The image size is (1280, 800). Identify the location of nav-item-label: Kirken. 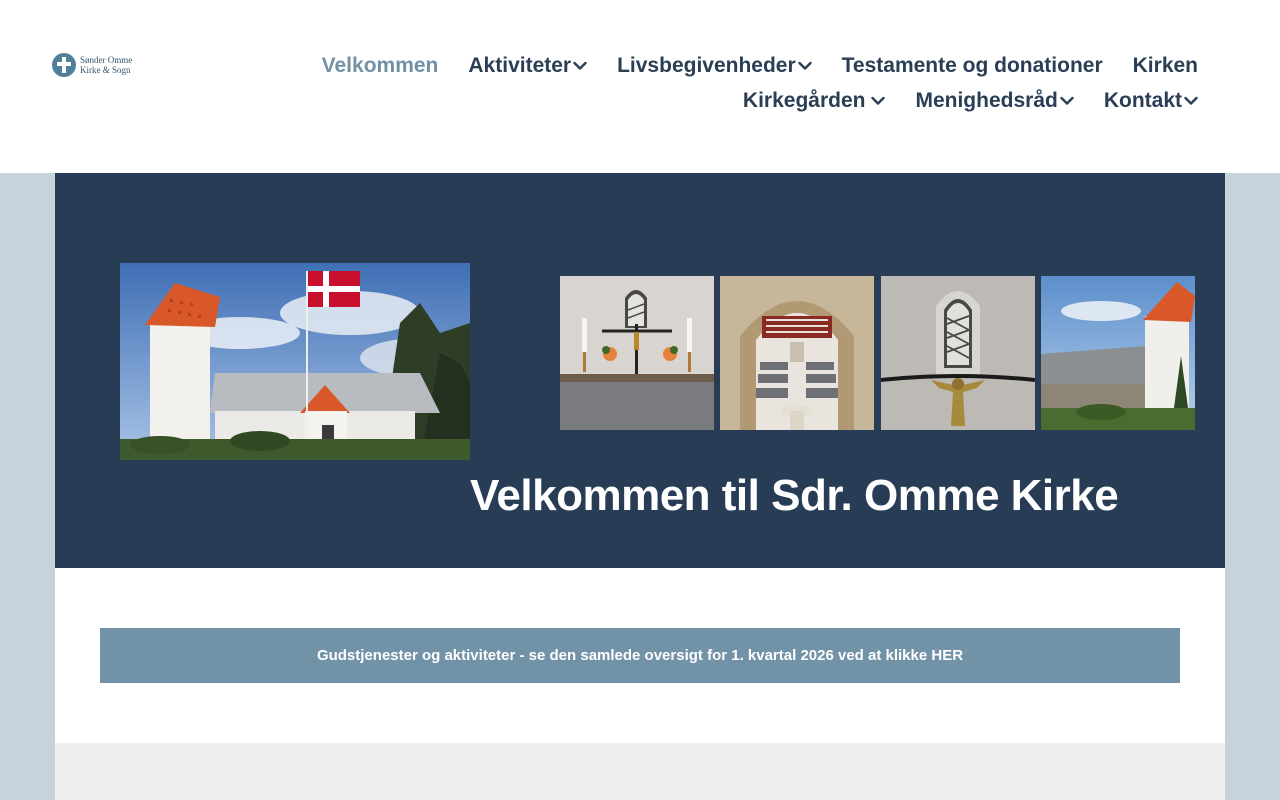
(1165, 65).